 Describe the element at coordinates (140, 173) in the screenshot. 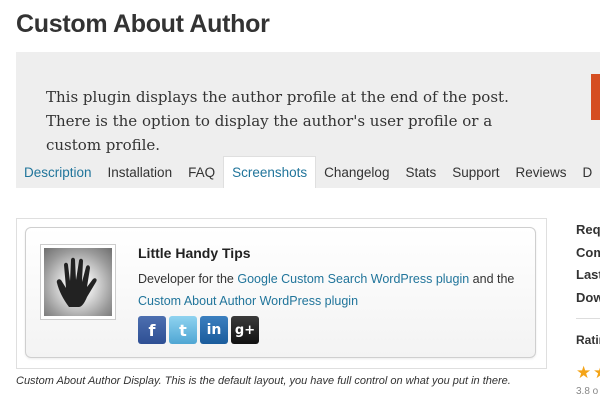

I see `tab-installation: Installation` at that location.